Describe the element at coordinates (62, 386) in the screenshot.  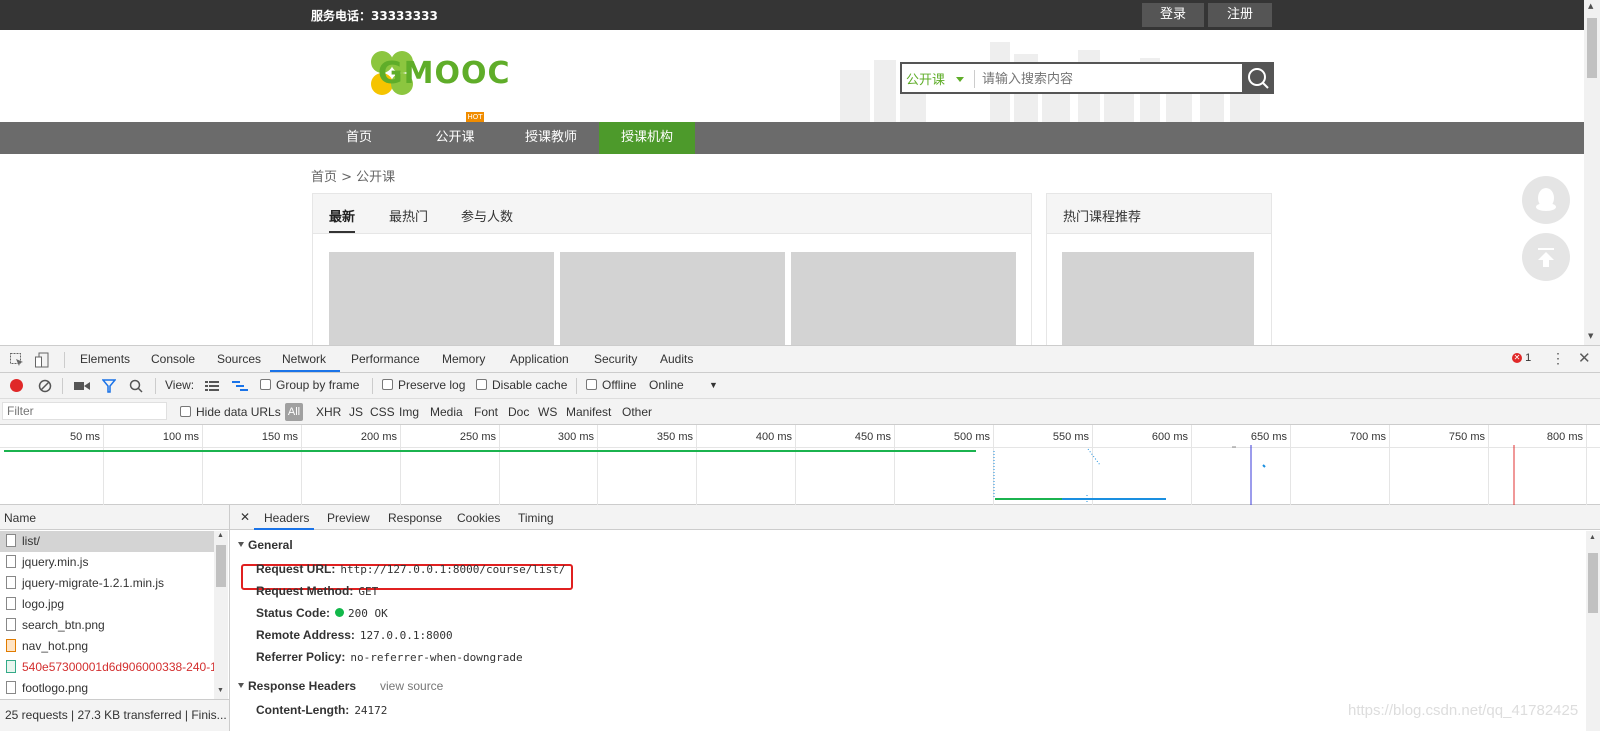
I see `divider` at that location.